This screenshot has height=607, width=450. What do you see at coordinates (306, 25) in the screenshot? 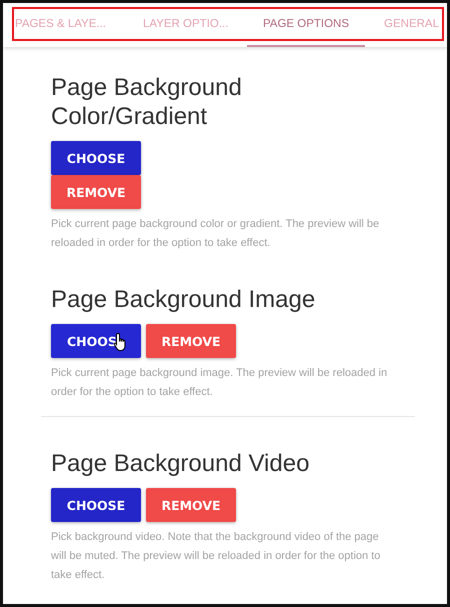
I see `tab: PAGE OPTIONS` at bounding box center [306, 25].